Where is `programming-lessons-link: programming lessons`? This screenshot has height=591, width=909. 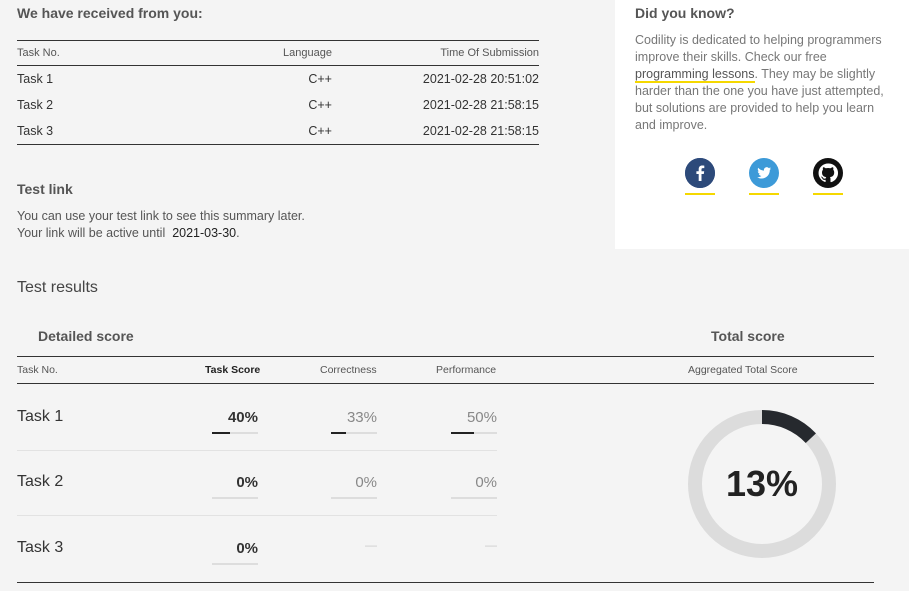
programming-lessons-link: programming lessons is located at coordinates (695, 75).